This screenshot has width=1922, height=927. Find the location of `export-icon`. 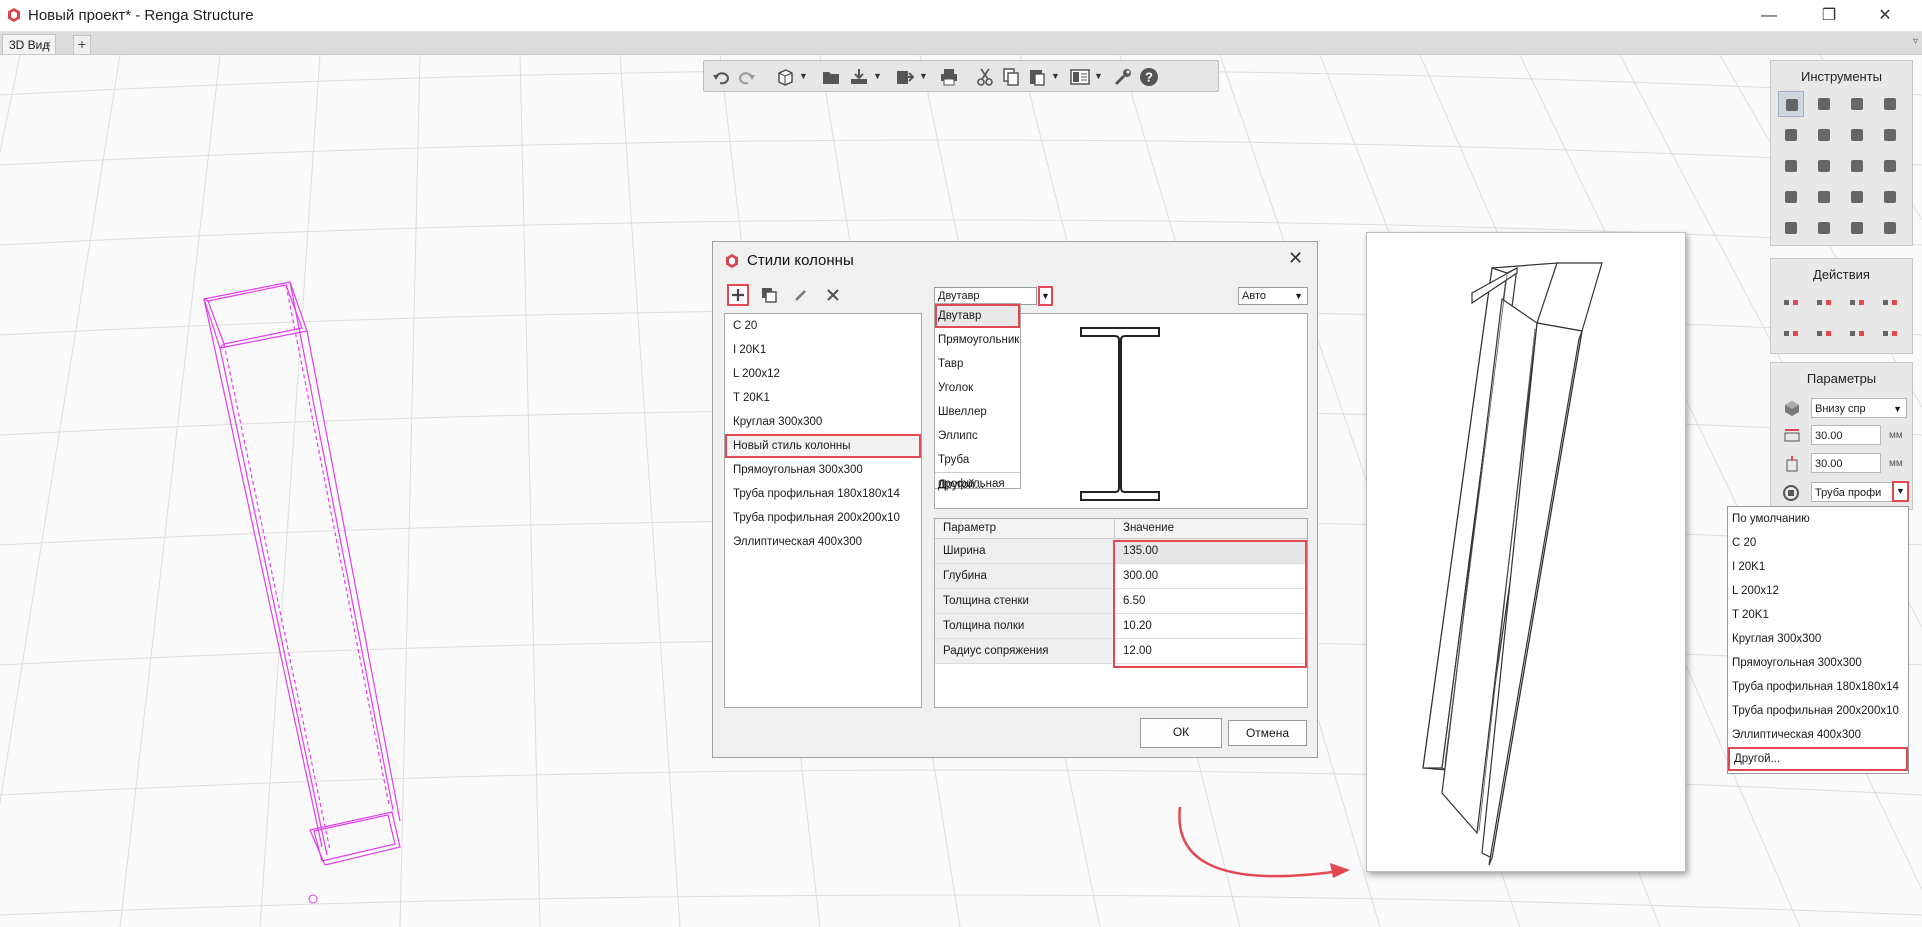

export-icon is located at coordinates (905, 77).